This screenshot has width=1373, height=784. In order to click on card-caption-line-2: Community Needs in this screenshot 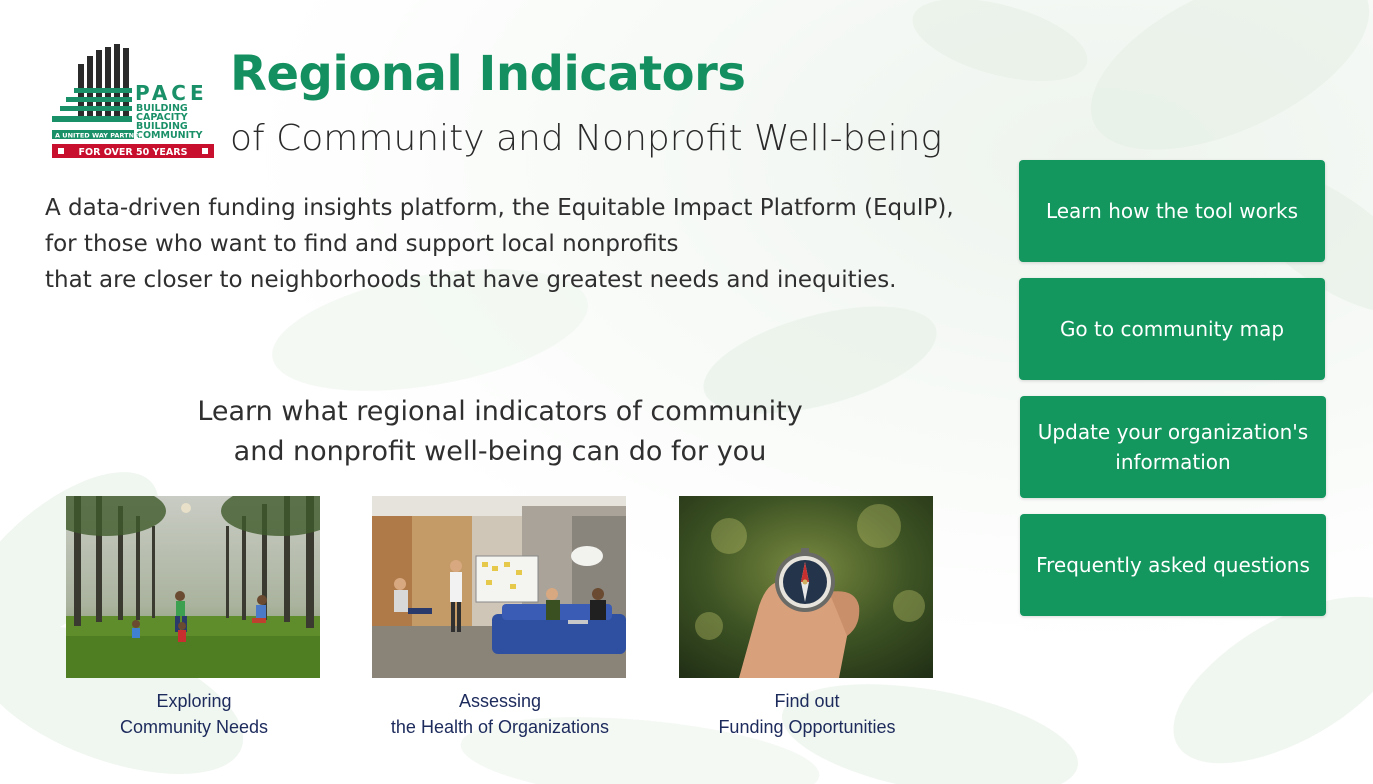, I will do `click(194, 727)`.